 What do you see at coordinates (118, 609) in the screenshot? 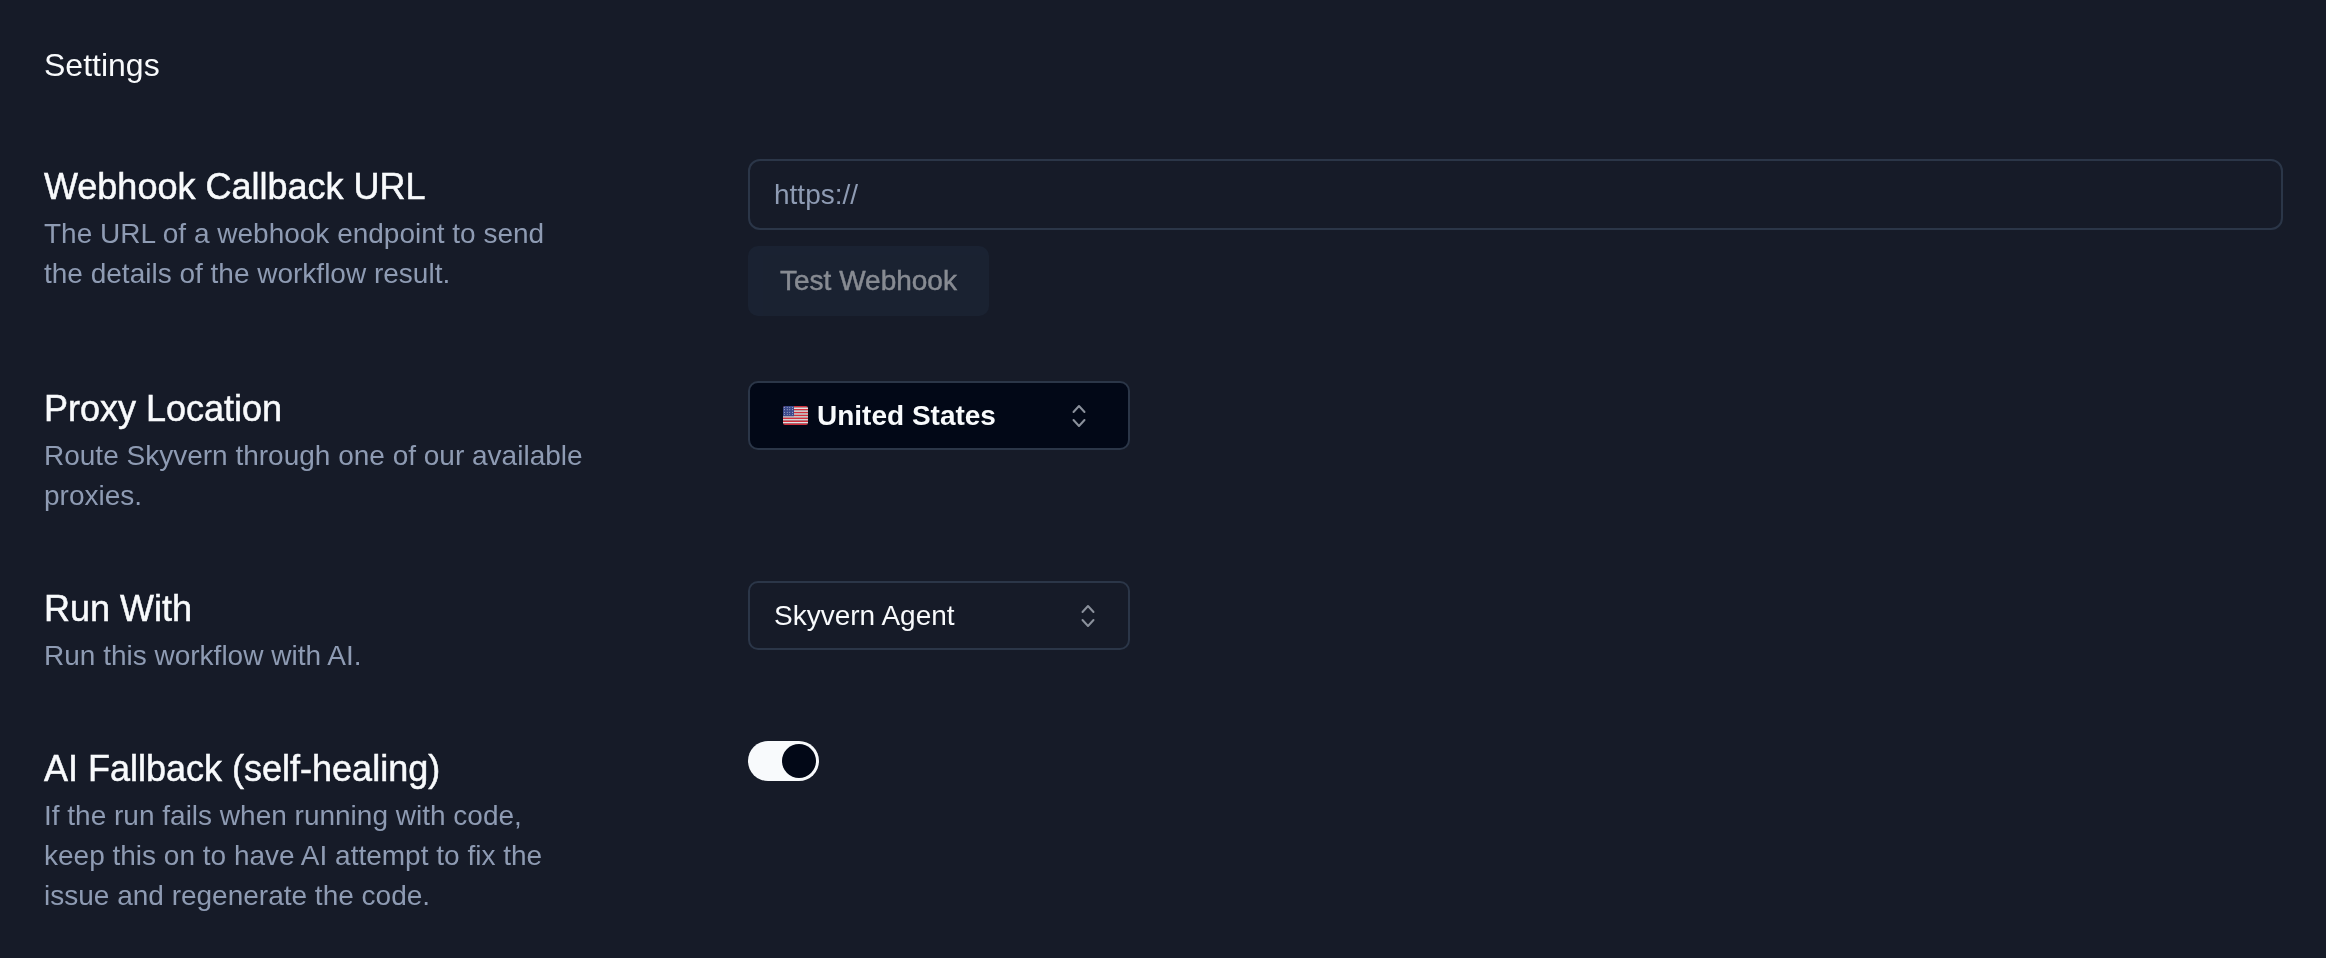
I see `setting-label: Run With` at bounding box center [118, 609].